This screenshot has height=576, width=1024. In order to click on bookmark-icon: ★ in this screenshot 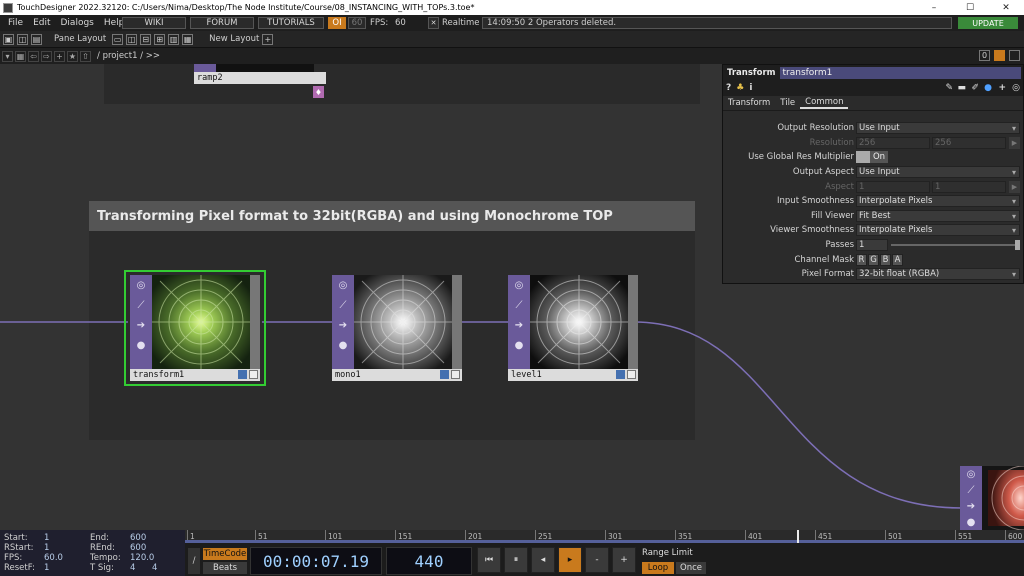, I will do `click(72, 56)`.